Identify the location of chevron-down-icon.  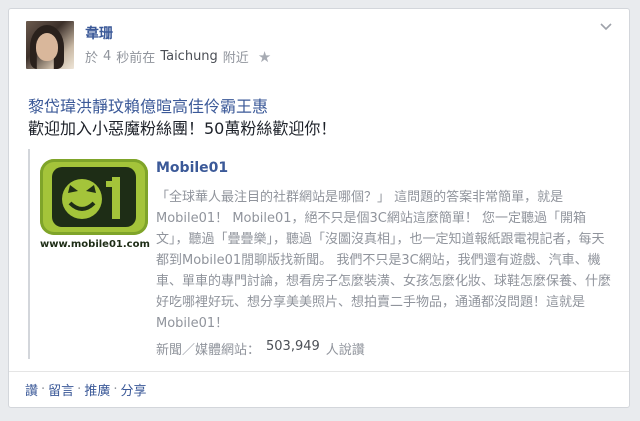
(606, 28).